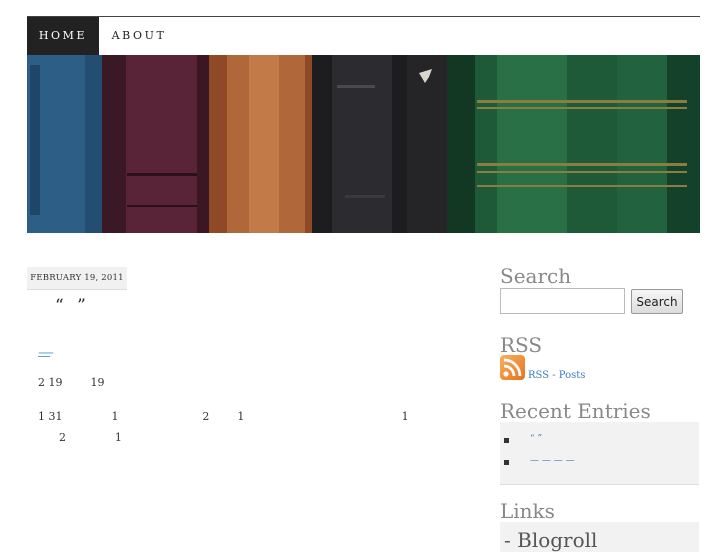 The height and width of the screenshot is (552, 727). I want to click on rss-widget-title: RSS, so click(521, 345).